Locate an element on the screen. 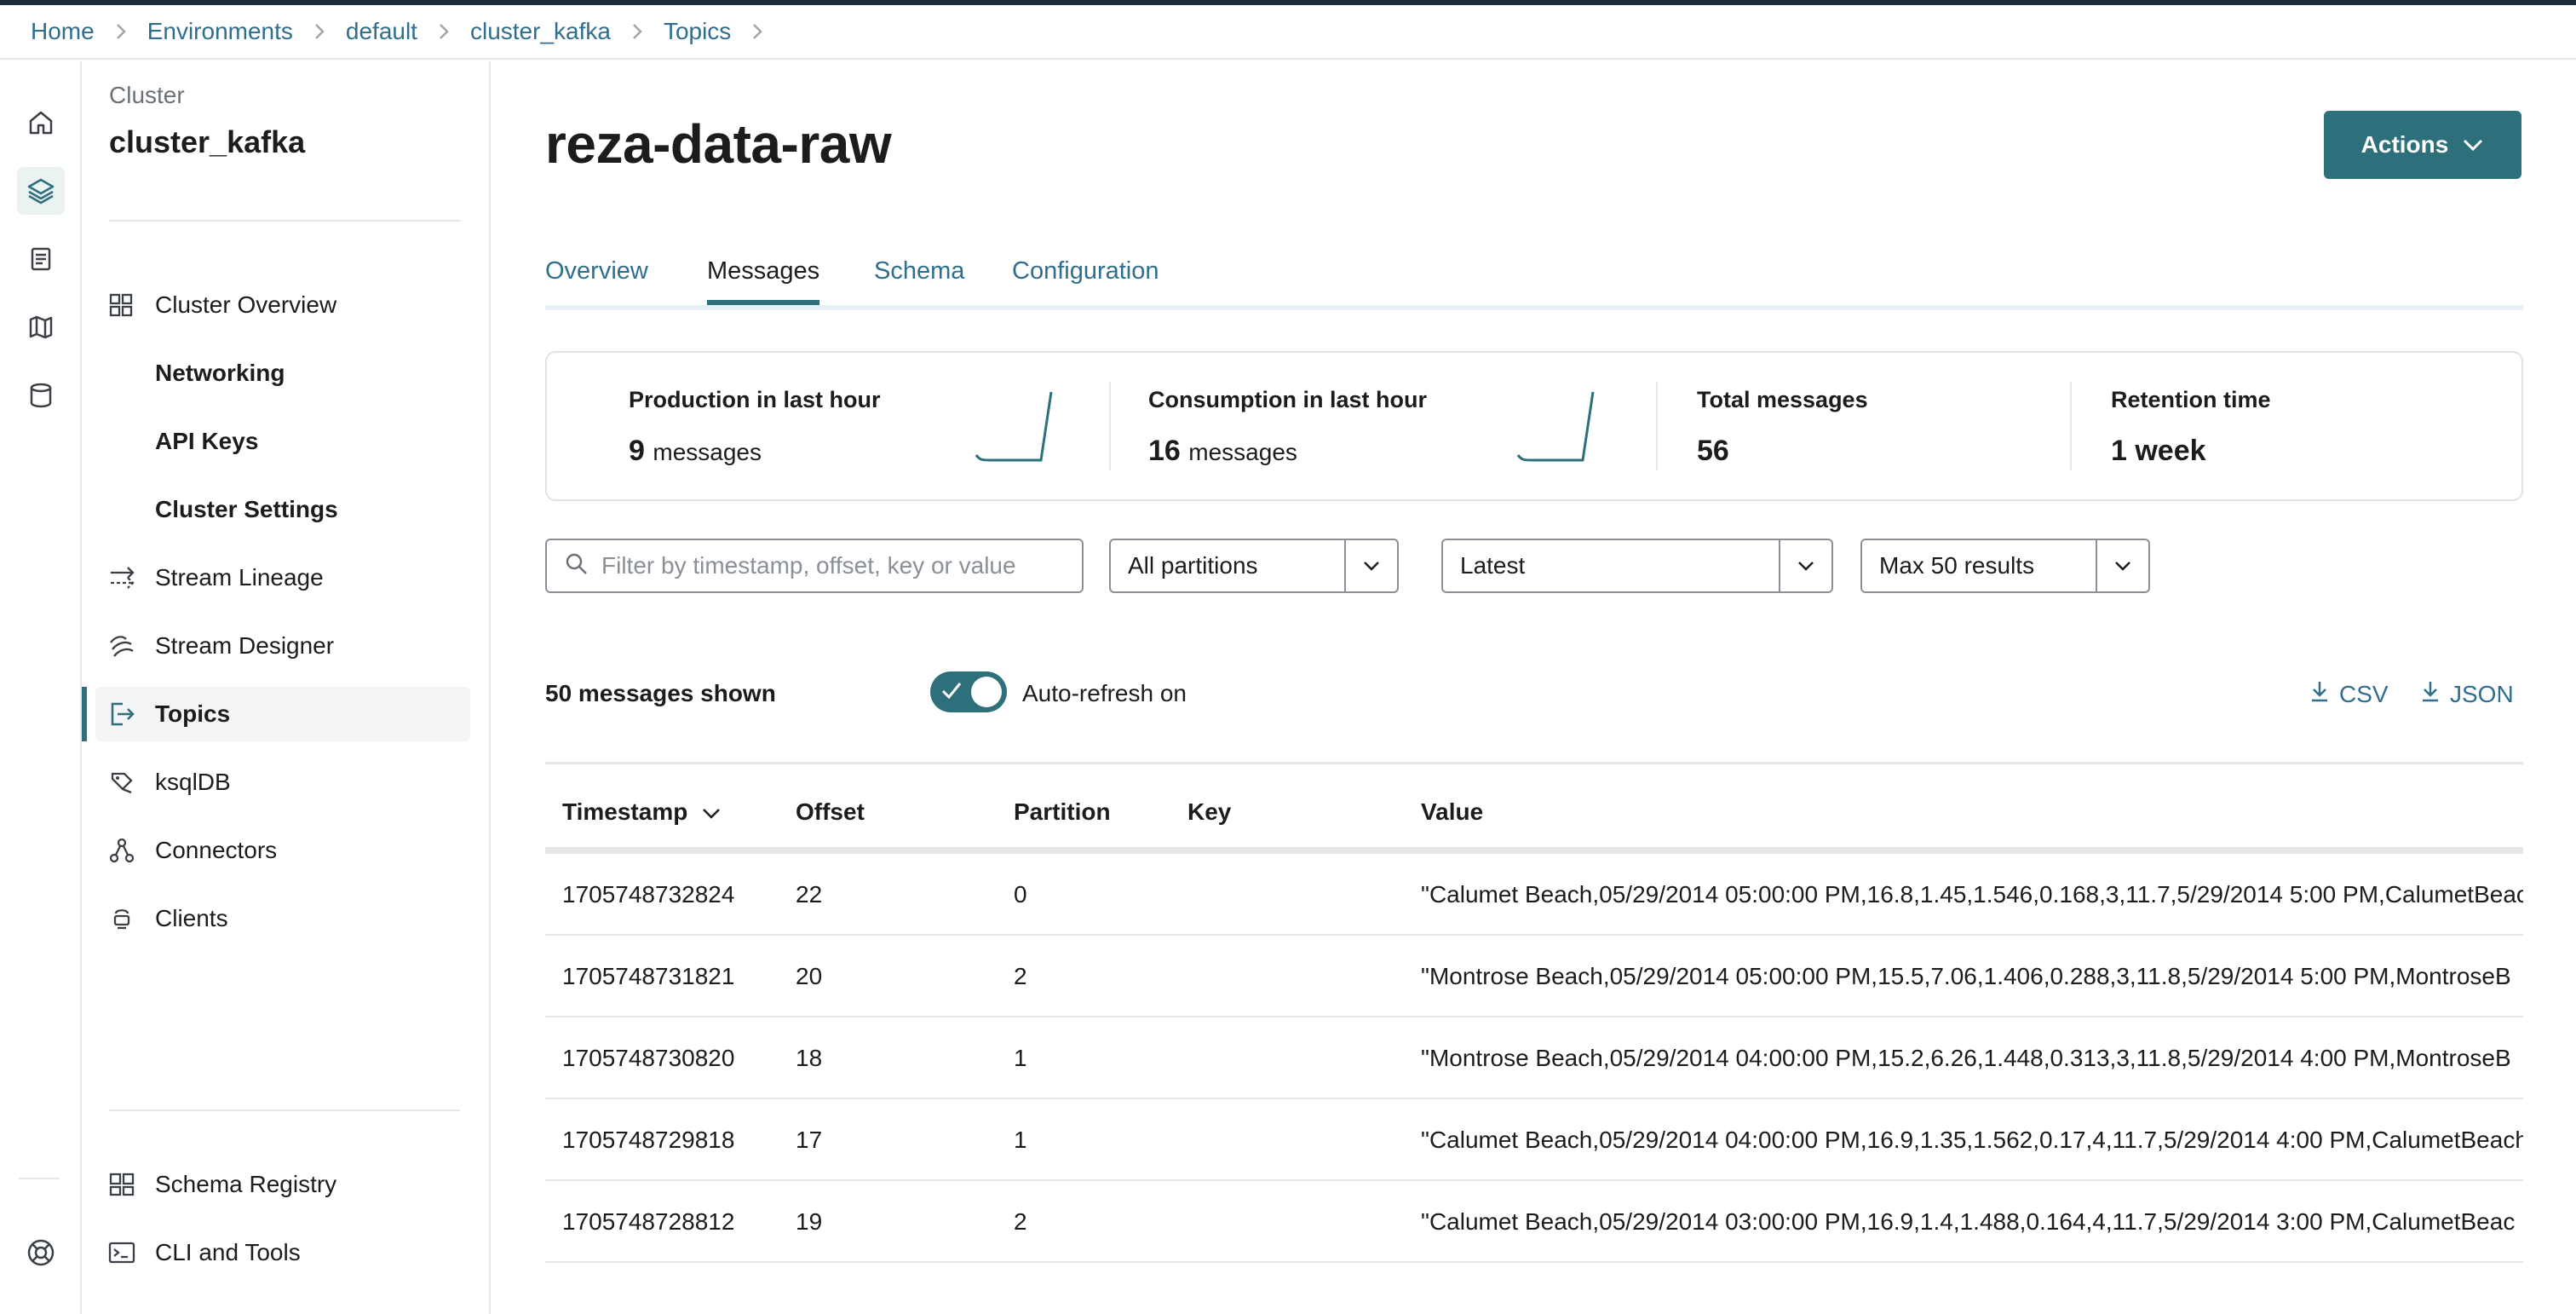  cell-offset: 22 is located at coordinates (810, 895).